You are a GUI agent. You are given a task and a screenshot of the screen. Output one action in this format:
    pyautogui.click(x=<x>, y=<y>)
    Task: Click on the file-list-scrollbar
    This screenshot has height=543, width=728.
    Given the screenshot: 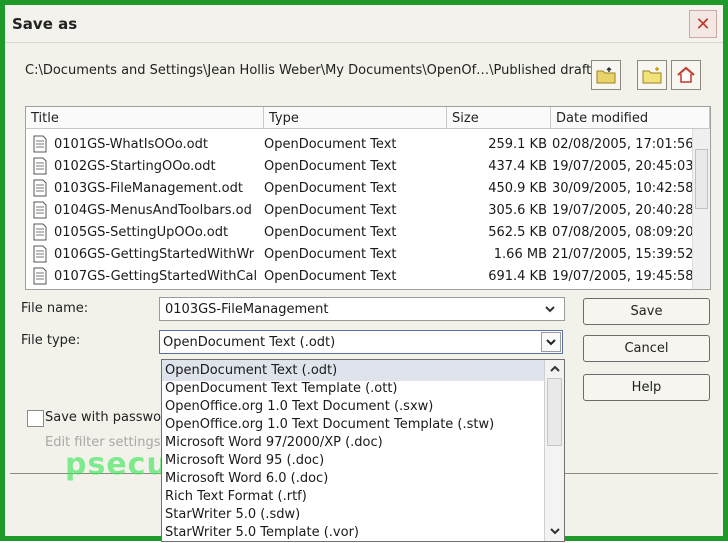 What is the action you would take?
    pyautogui.click(x=701, y=209)
    